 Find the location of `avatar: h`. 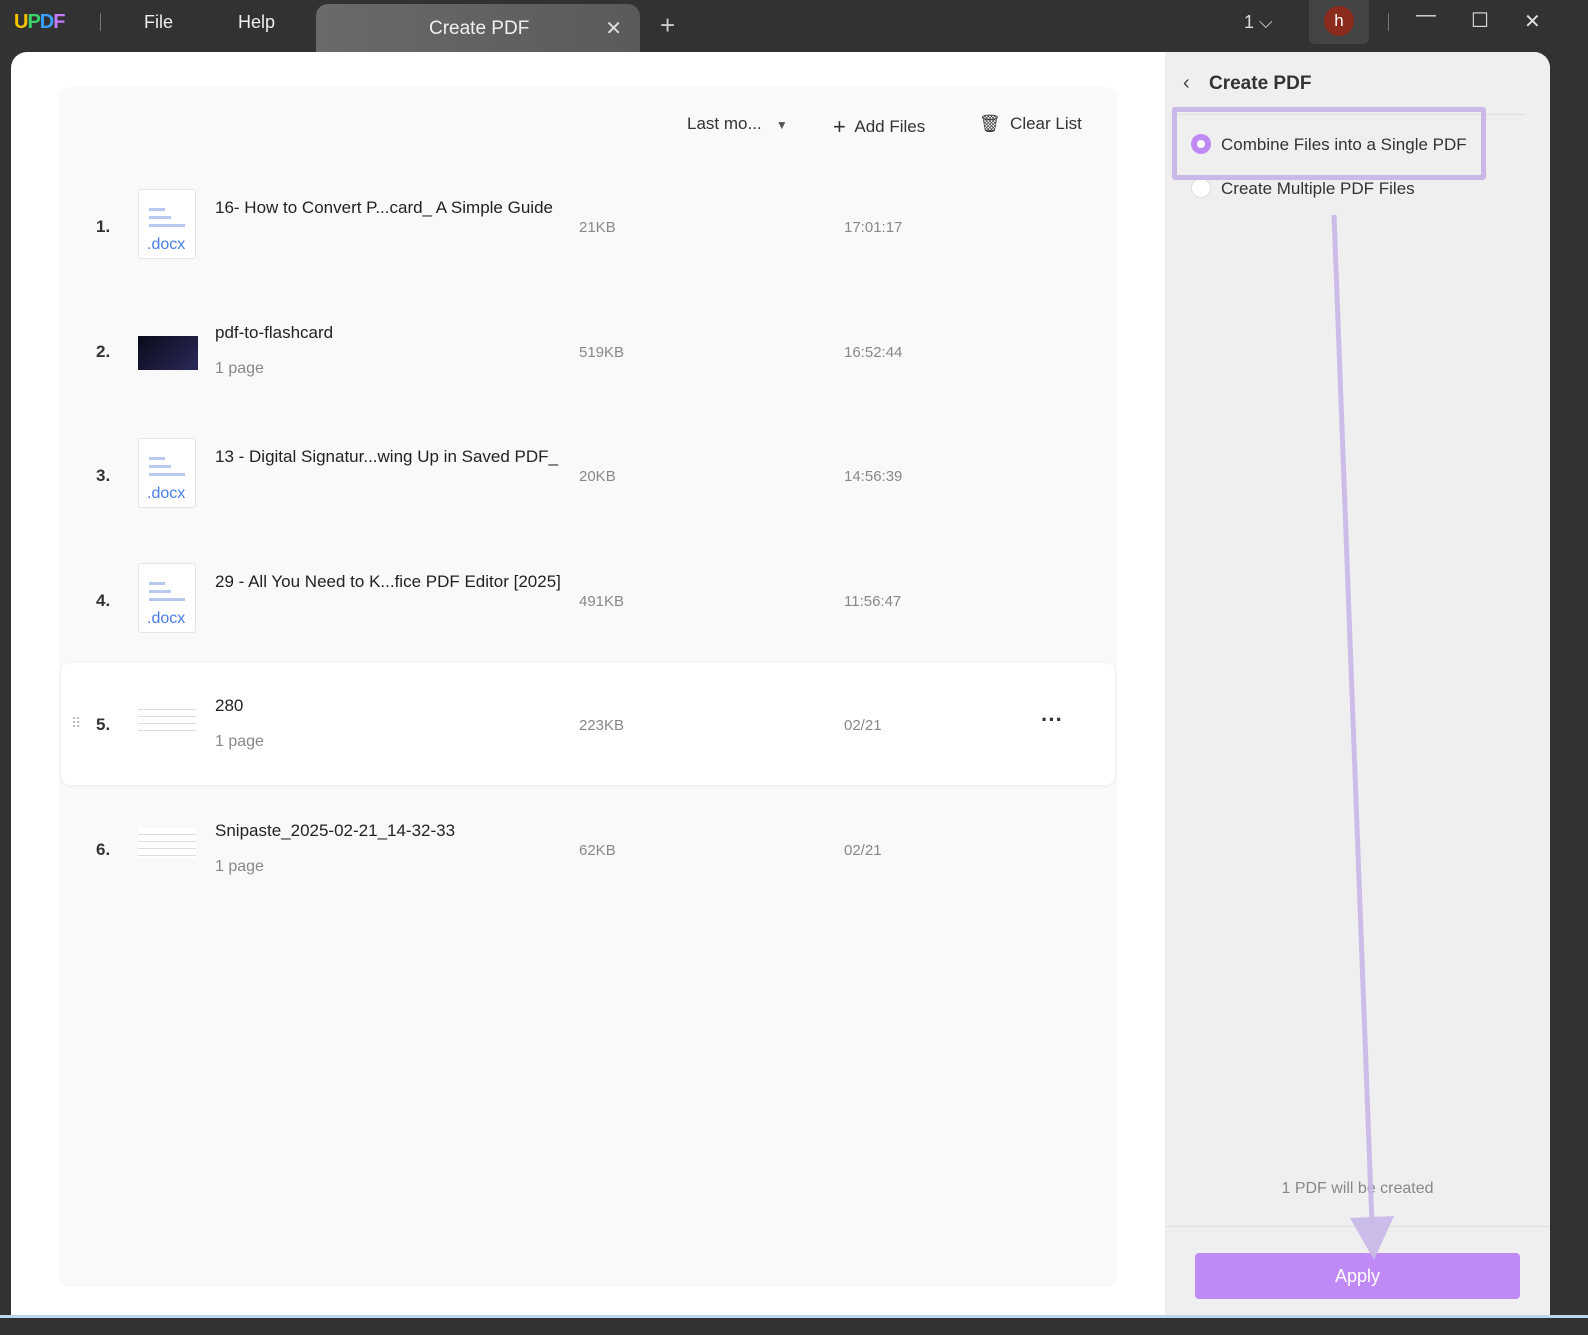

avatar: h is located at coordinates (1339, 21).